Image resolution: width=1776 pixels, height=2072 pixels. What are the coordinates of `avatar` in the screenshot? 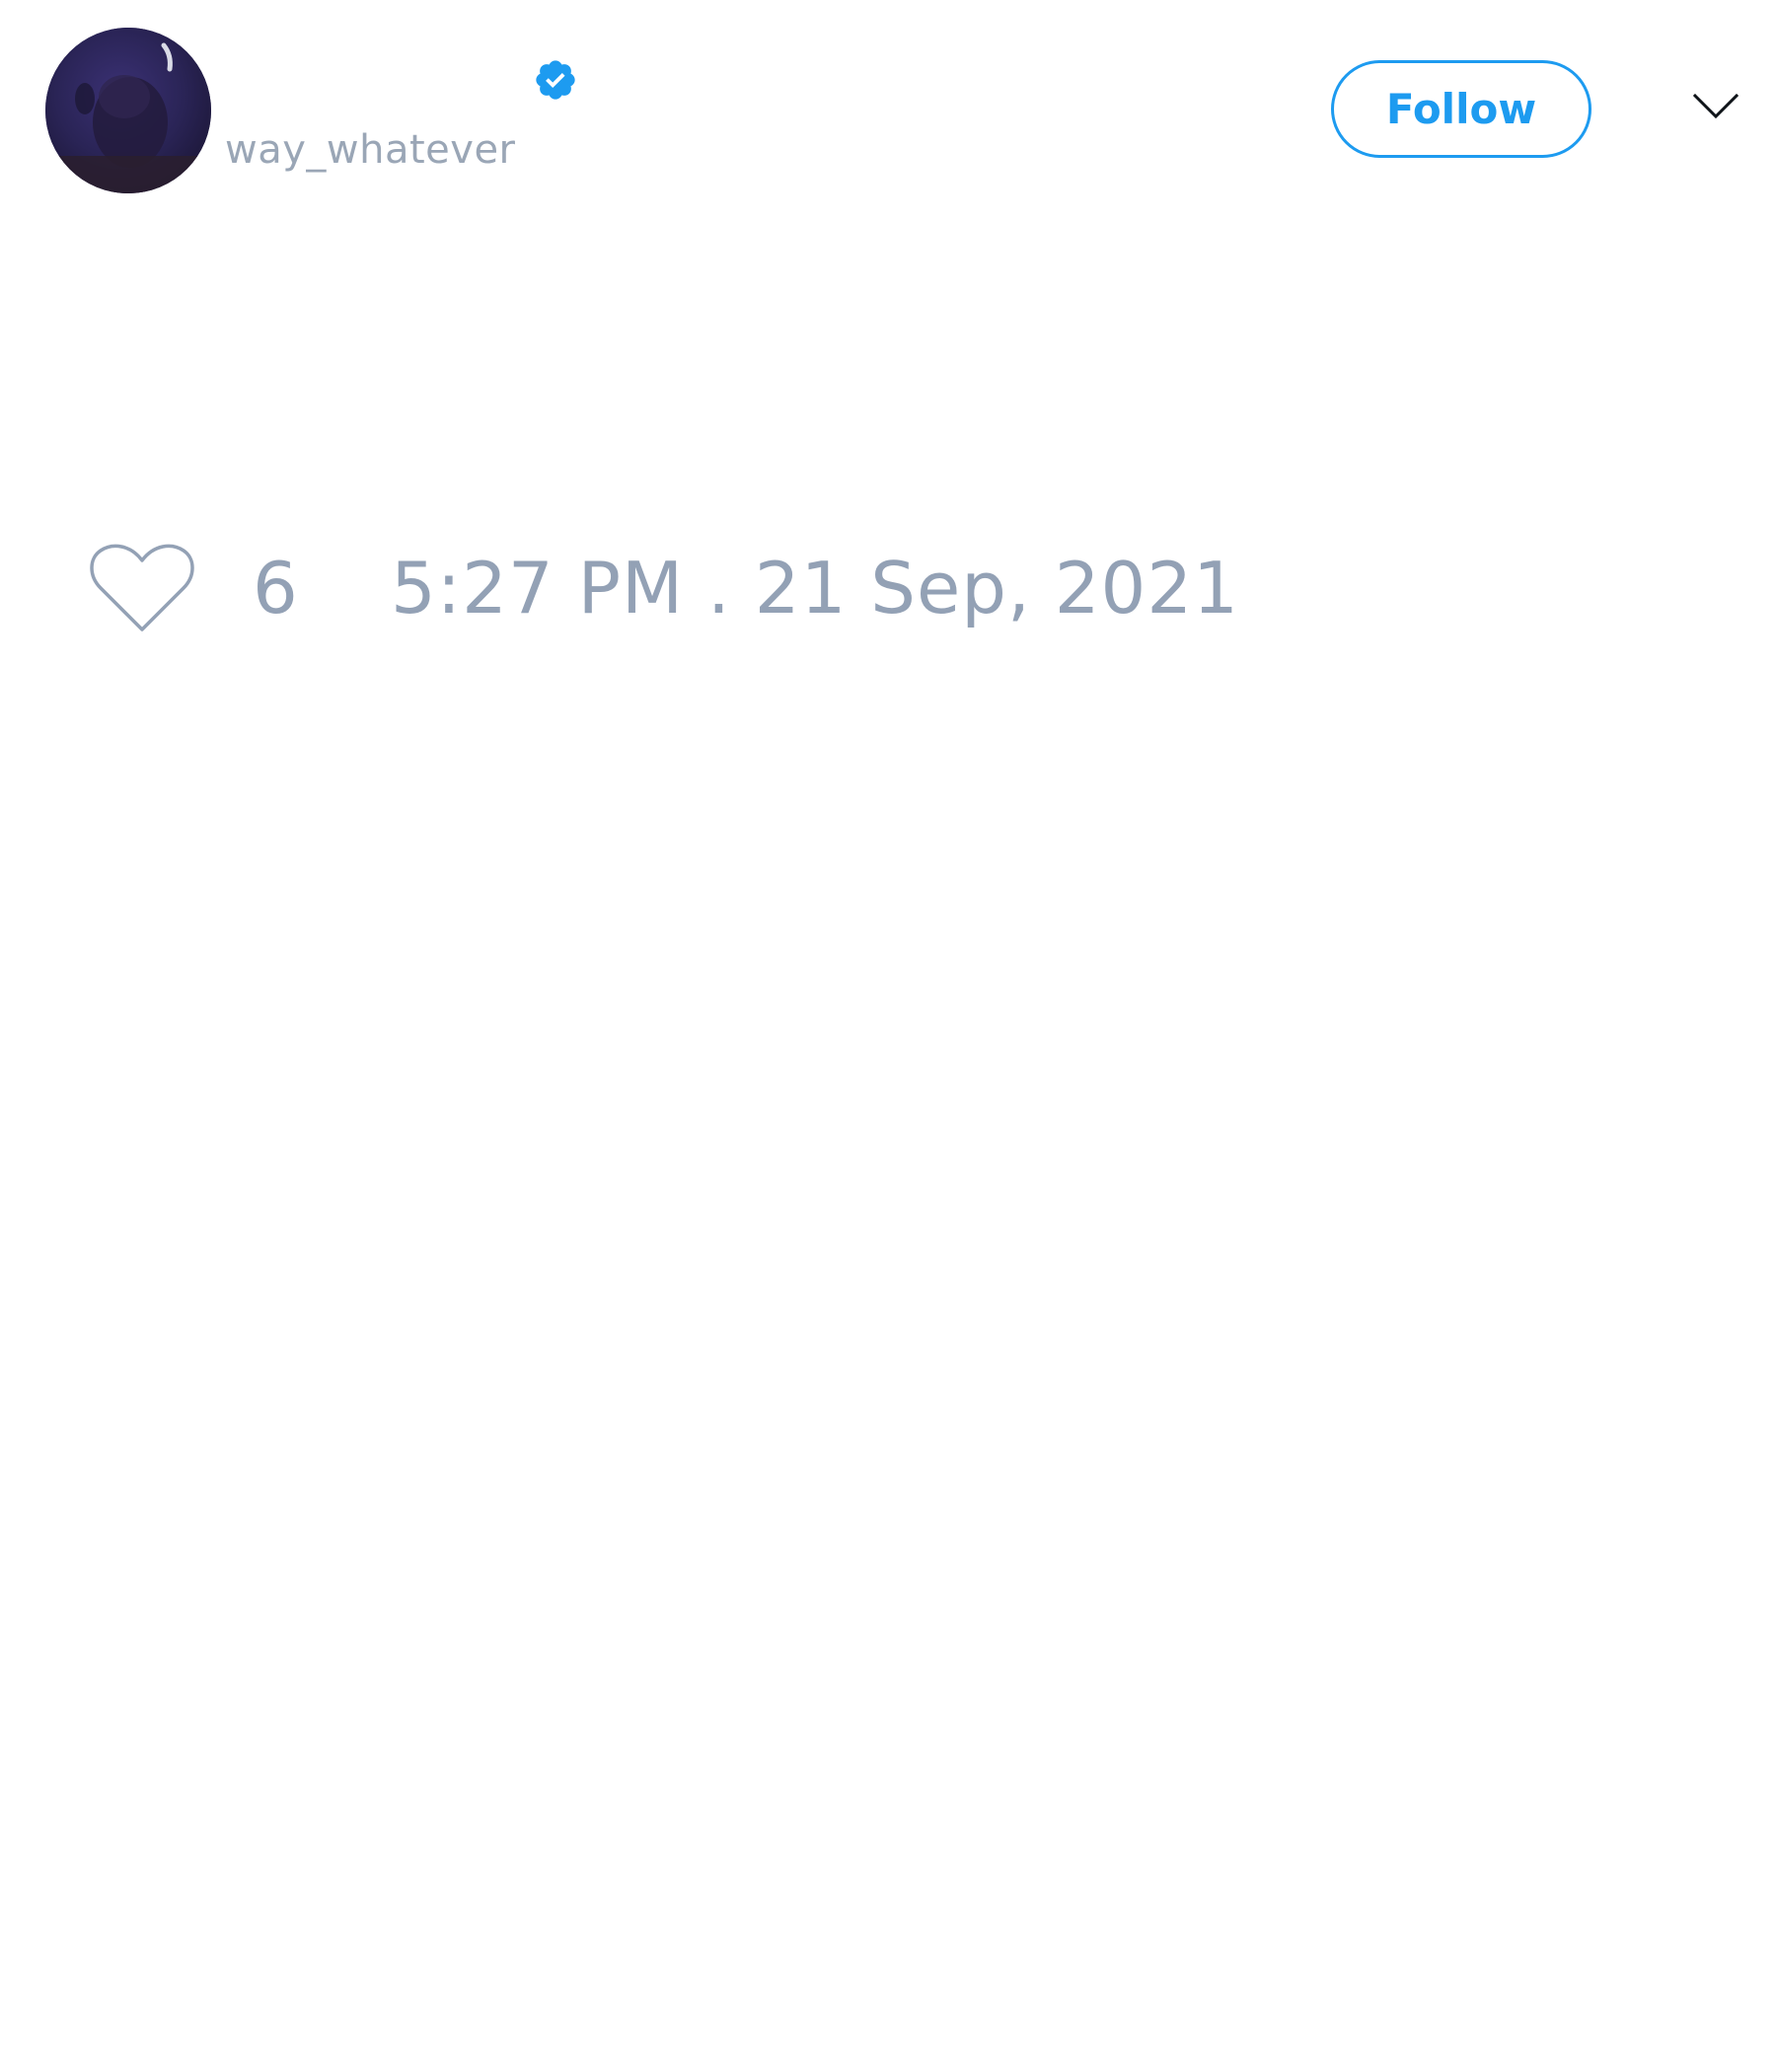 It's located at (128, 111).